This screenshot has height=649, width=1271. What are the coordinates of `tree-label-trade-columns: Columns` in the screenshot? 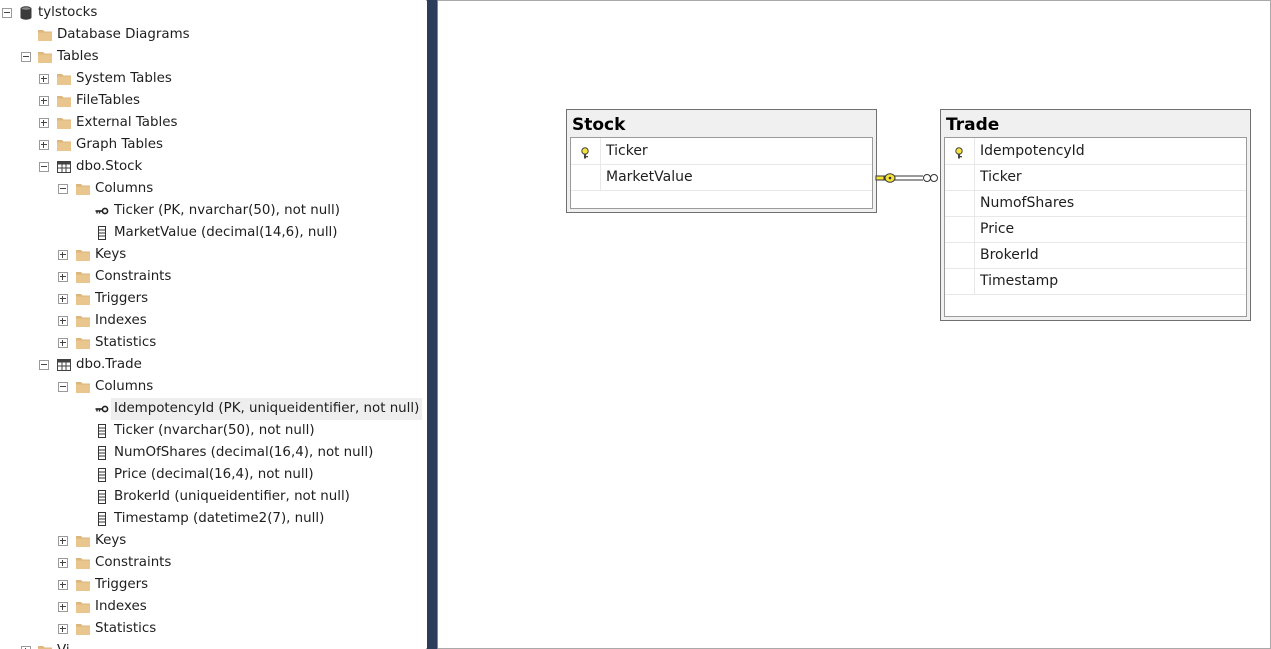 It's located at (124, 386).